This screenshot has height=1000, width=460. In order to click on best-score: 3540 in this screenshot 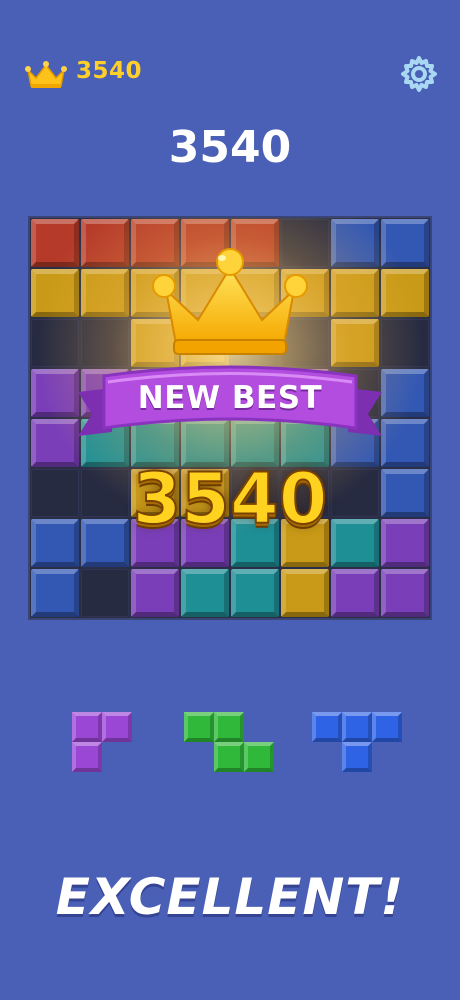, I will do `click(109, 71)`.